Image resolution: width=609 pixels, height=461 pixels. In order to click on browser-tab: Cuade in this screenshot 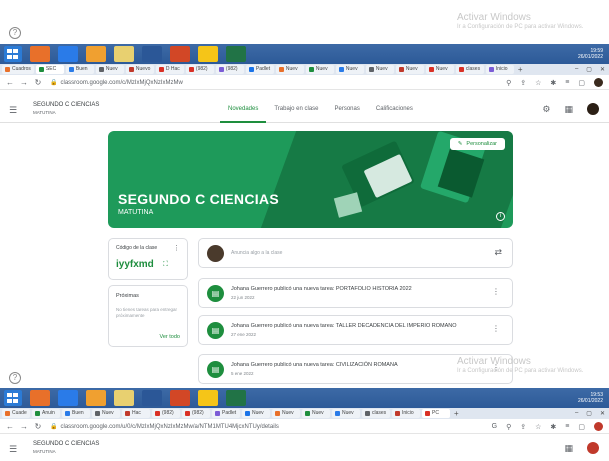, I will do `click(16, 413)`.